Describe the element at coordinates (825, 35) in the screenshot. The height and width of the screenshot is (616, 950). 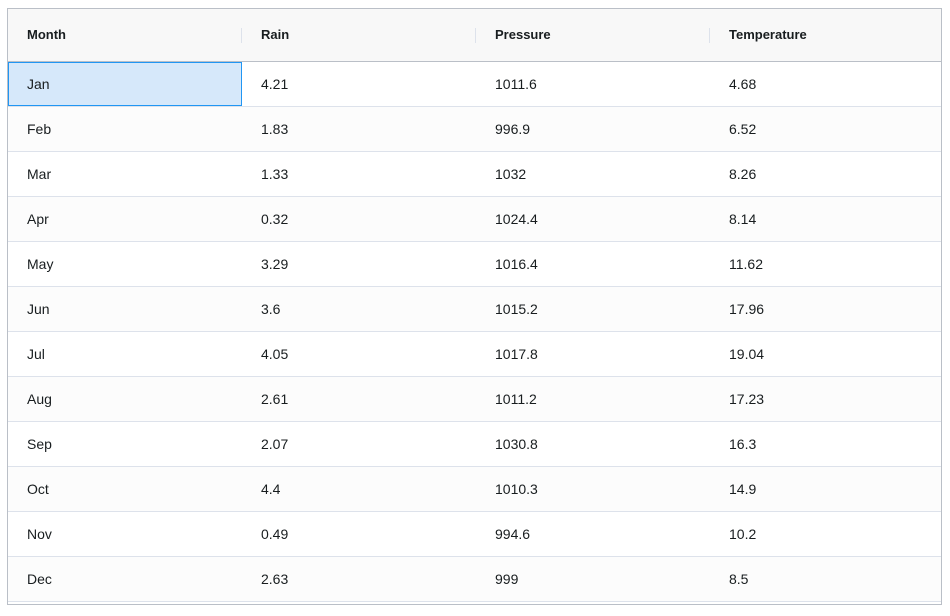
I see `column-header-temperature: Temperature` at that location.